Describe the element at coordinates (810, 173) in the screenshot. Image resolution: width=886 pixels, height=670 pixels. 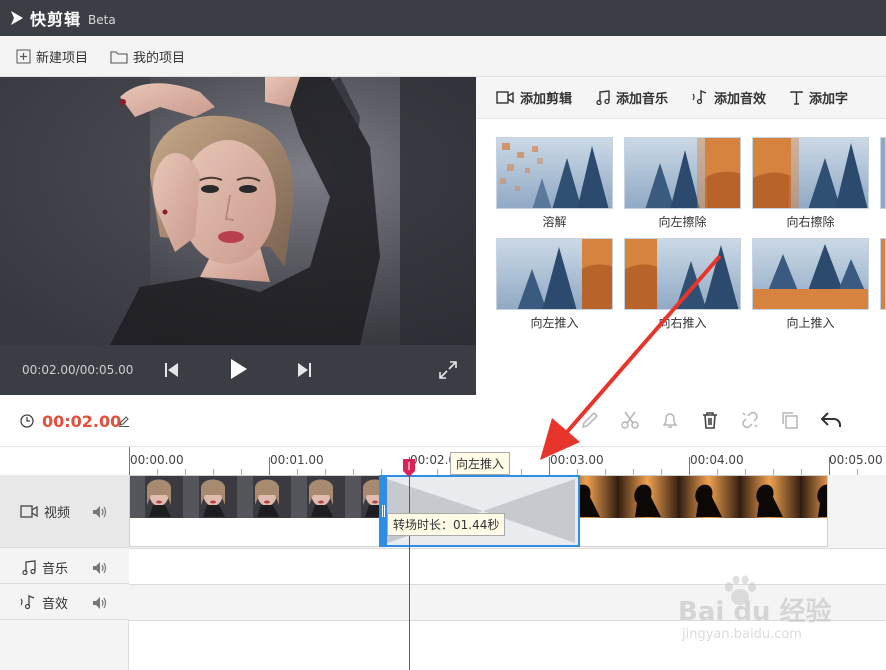
I see `transition-wipe-right-thumb` at that location.